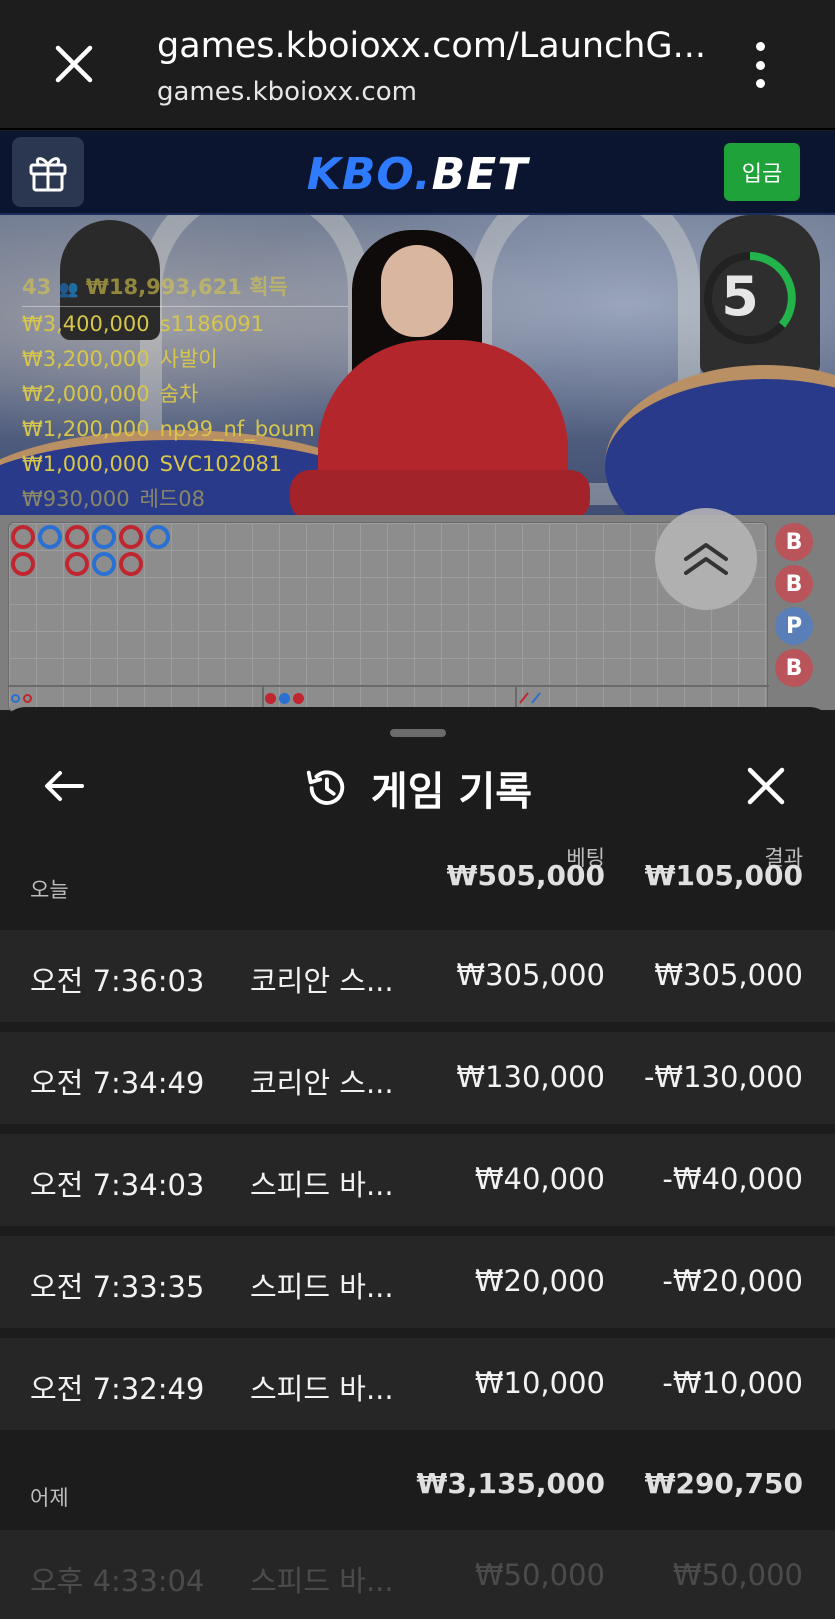 The image size is (835, 1619). I want to click on row-bet: ₩130,000, so click(530, 1077).